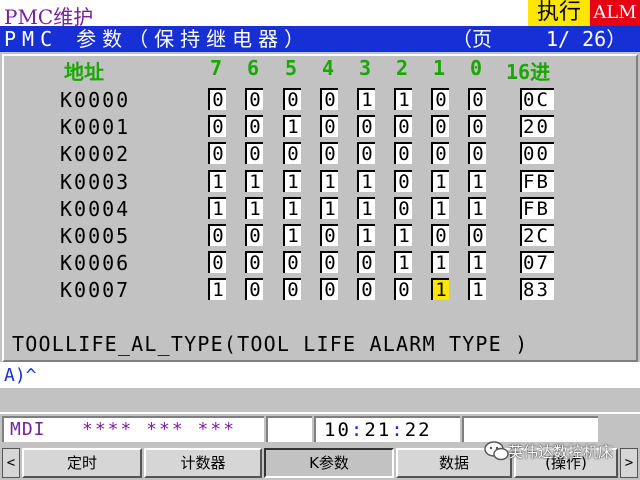 The height and width of the screenshot is (480, 640). What do you see at coordinates (320, 39) in the screenshot?
I see `screen-header: PMC 参数（保持继电器） （页 1/ 26）` at bounding box center [320, 39].